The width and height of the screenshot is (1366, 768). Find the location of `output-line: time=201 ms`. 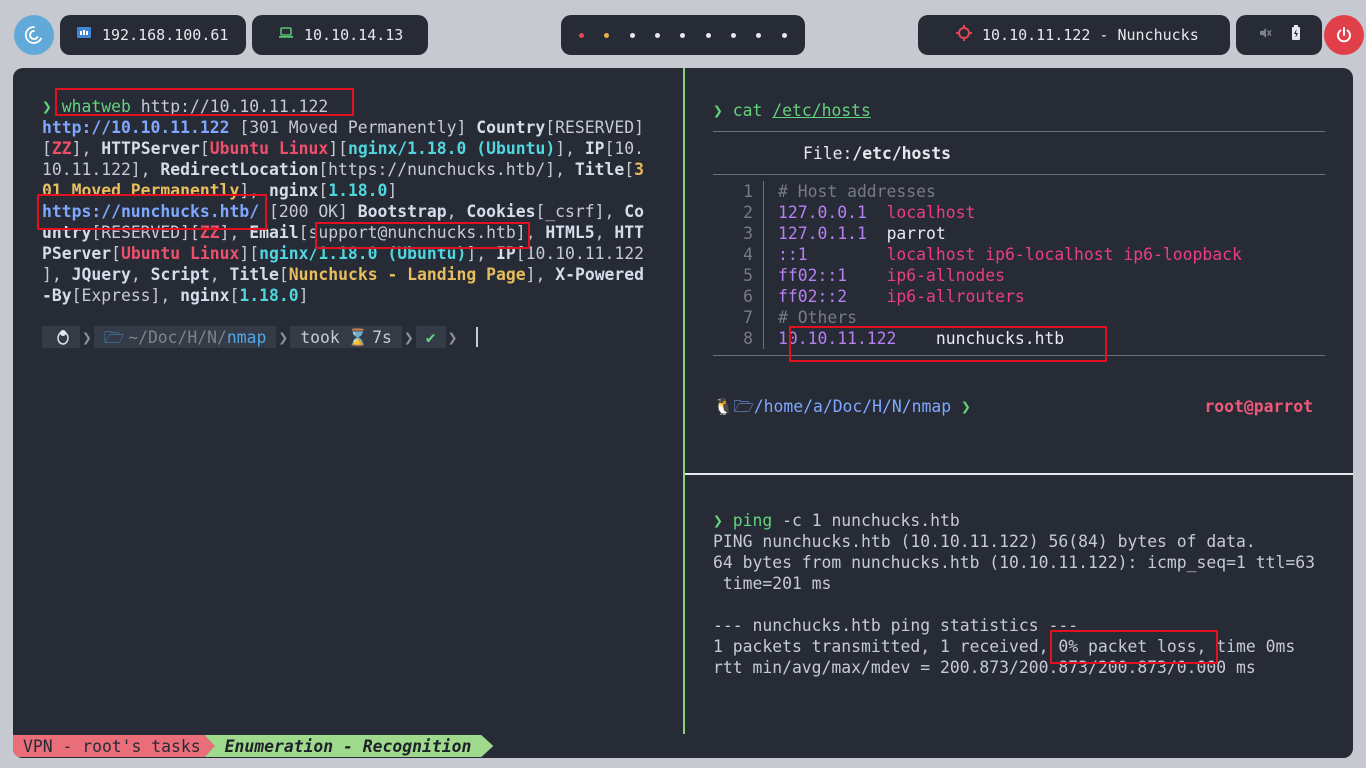

output-line: time=201 ms is located at coordinates (772, 583).